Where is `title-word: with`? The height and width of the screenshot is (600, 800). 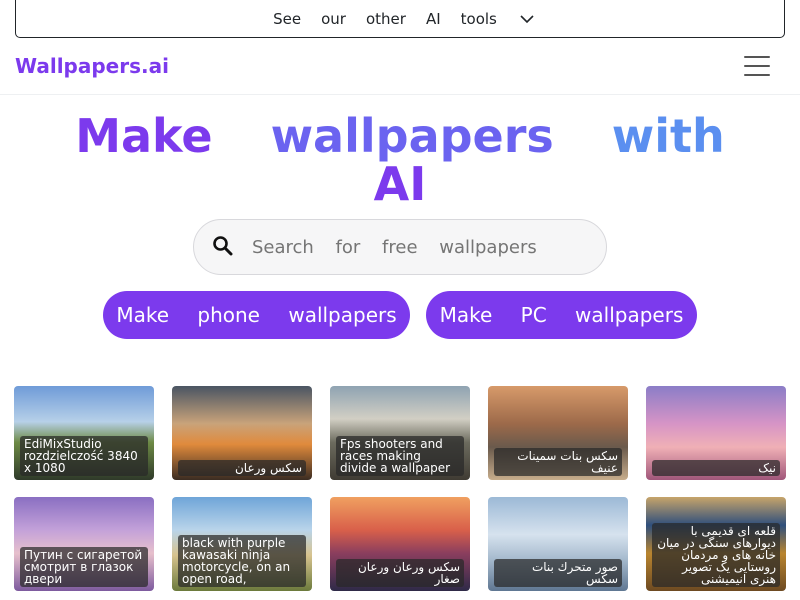
title-word: with is located at coordinates (668, 136).